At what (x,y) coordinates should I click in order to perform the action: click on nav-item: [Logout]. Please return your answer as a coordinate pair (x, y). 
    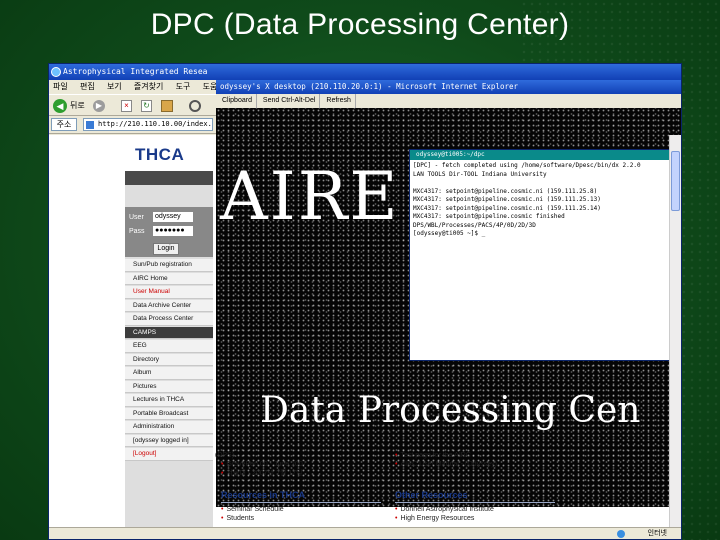
    Looking at the image, I should click on (169, 454).